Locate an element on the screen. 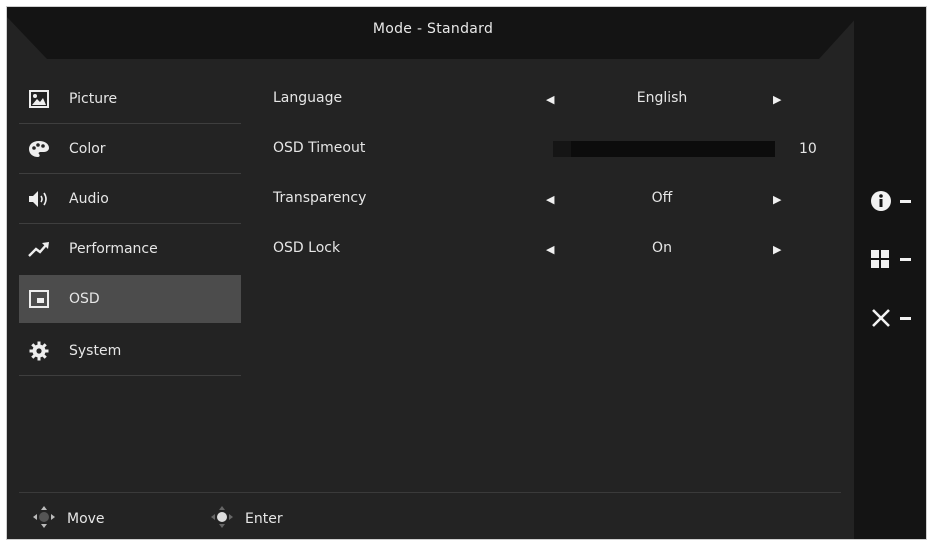 The image size is (934, 543). osd-timeout-slider is located at coordinates (664, 149).